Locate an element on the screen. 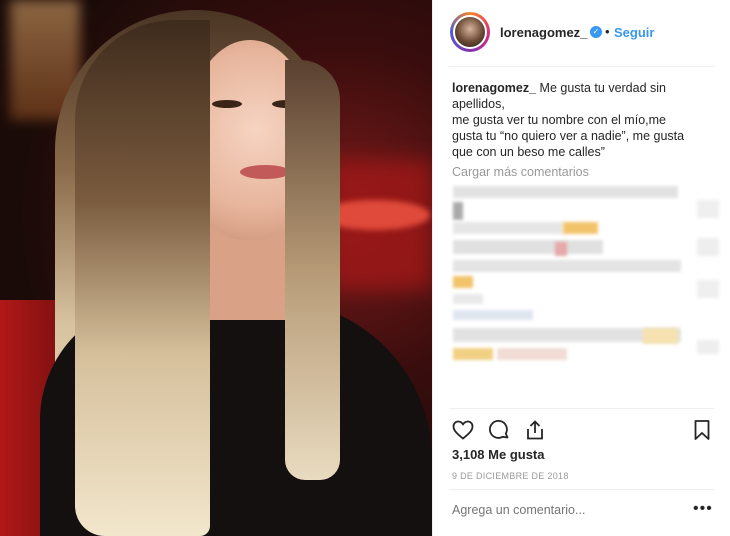  comment-divider is located at coordinates (582, 489).